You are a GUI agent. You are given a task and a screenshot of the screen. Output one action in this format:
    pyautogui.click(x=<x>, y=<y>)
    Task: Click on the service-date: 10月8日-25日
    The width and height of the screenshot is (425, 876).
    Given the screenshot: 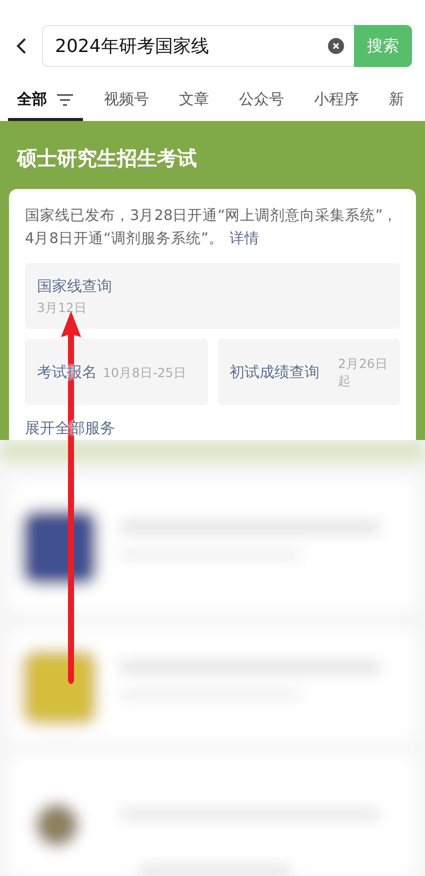 What is the action you would take?
    pyautogui.click(x=144, y=372)
    